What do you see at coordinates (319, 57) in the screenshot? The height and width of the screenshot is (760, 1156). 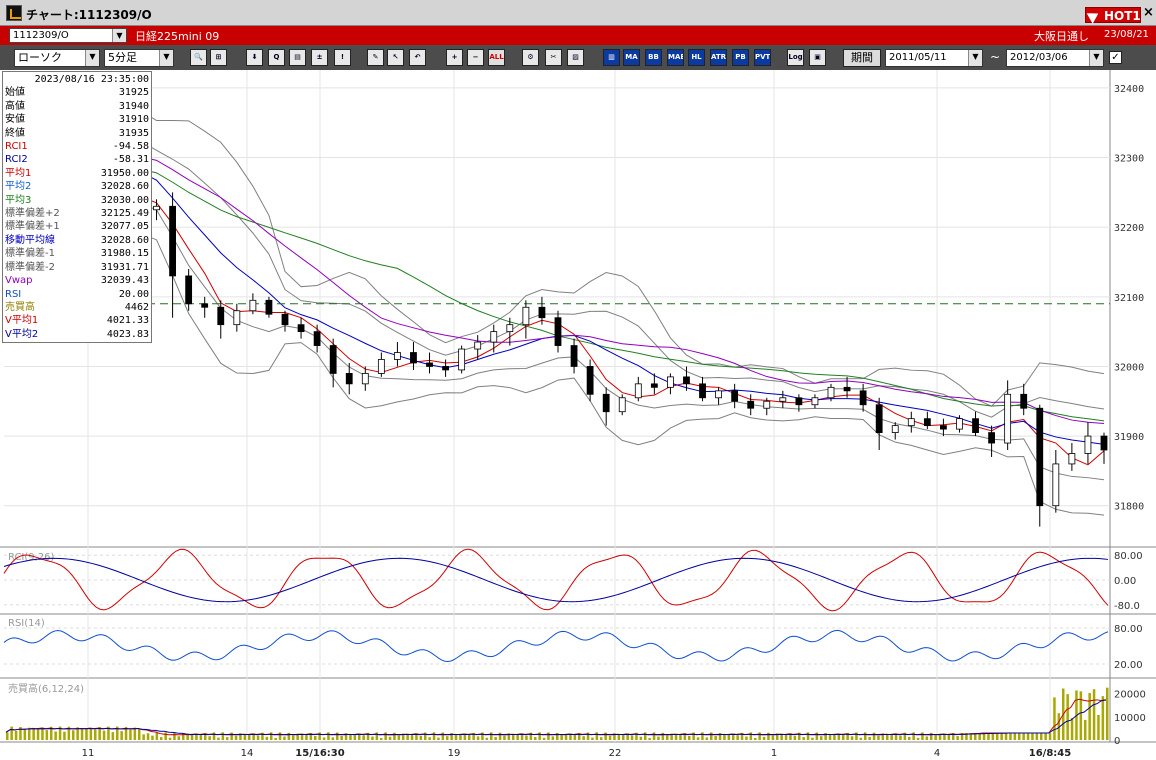 I see `updown-icon: ±` at bounding box center [319, 57].